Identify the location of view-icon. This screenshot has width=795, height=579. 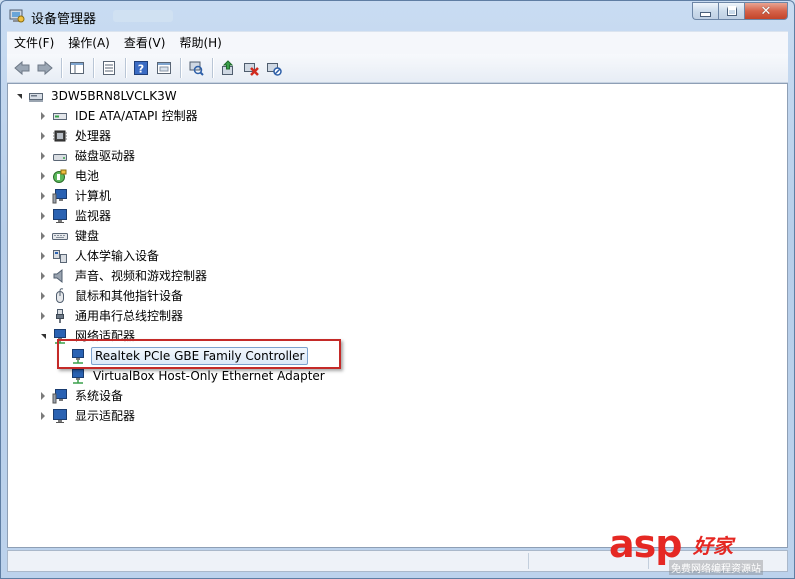
(164, 68).